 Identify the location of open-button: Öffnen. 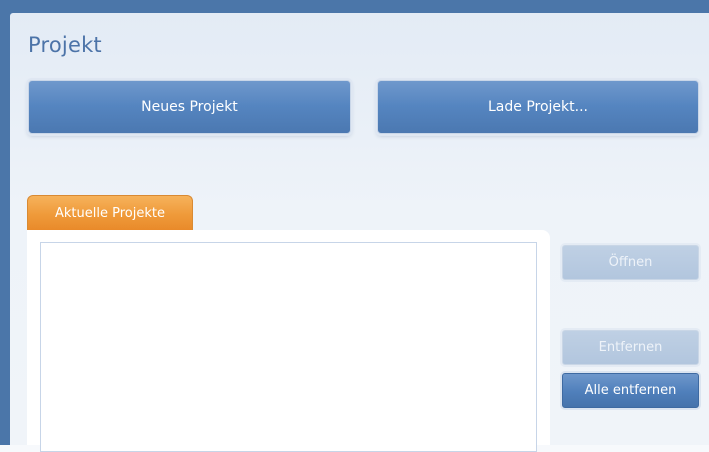
(630, 262).